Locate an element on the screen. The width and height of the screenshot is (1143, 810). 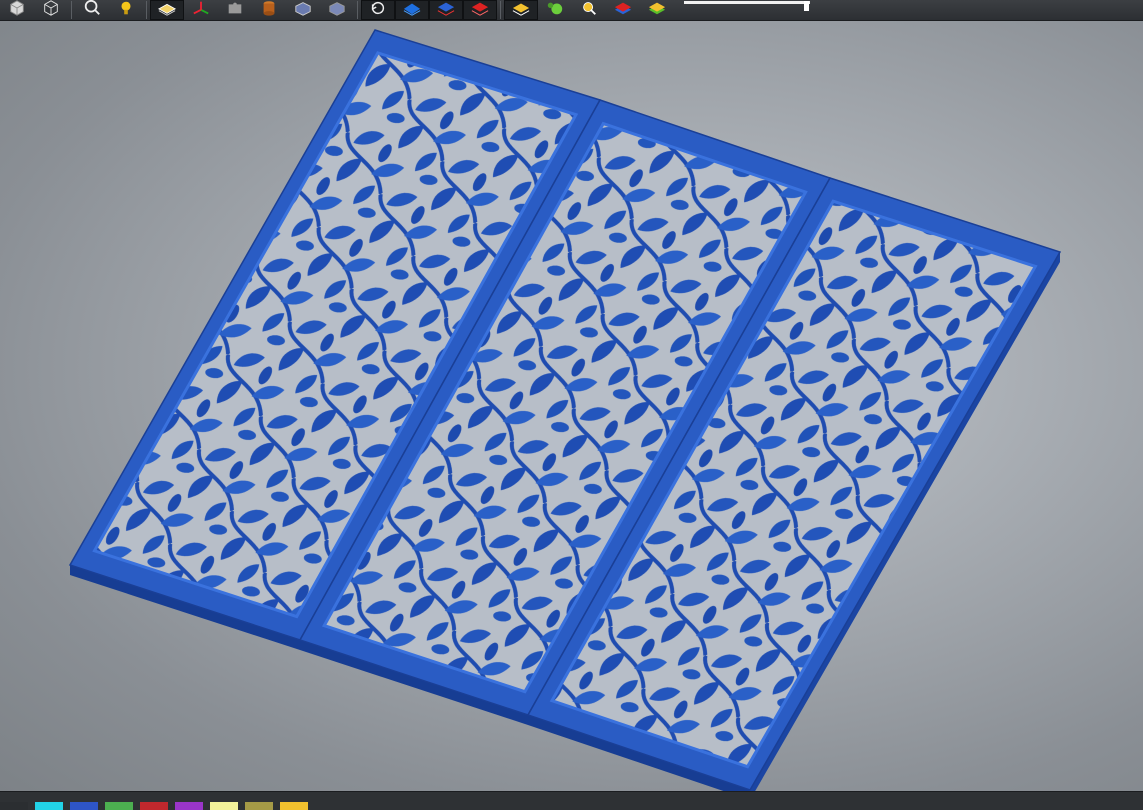
axes-icon is located at coordinates (201, 10).